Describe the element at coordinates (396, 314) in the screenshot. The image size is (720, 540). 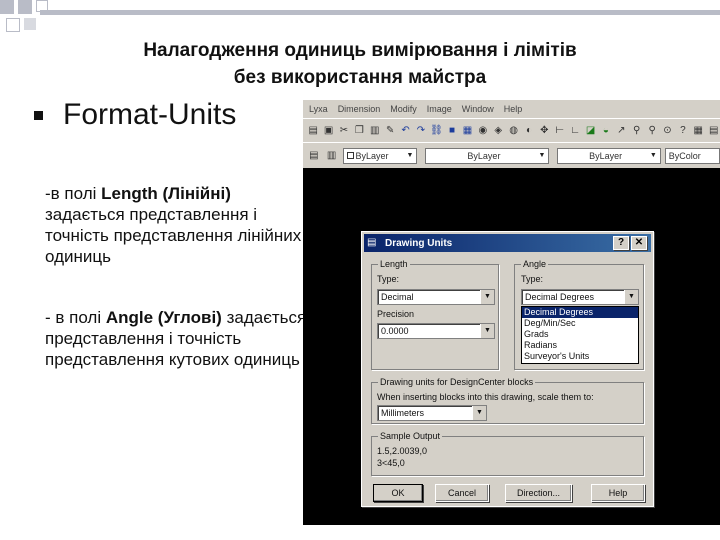
I see `precision-label: Precision` at that location.